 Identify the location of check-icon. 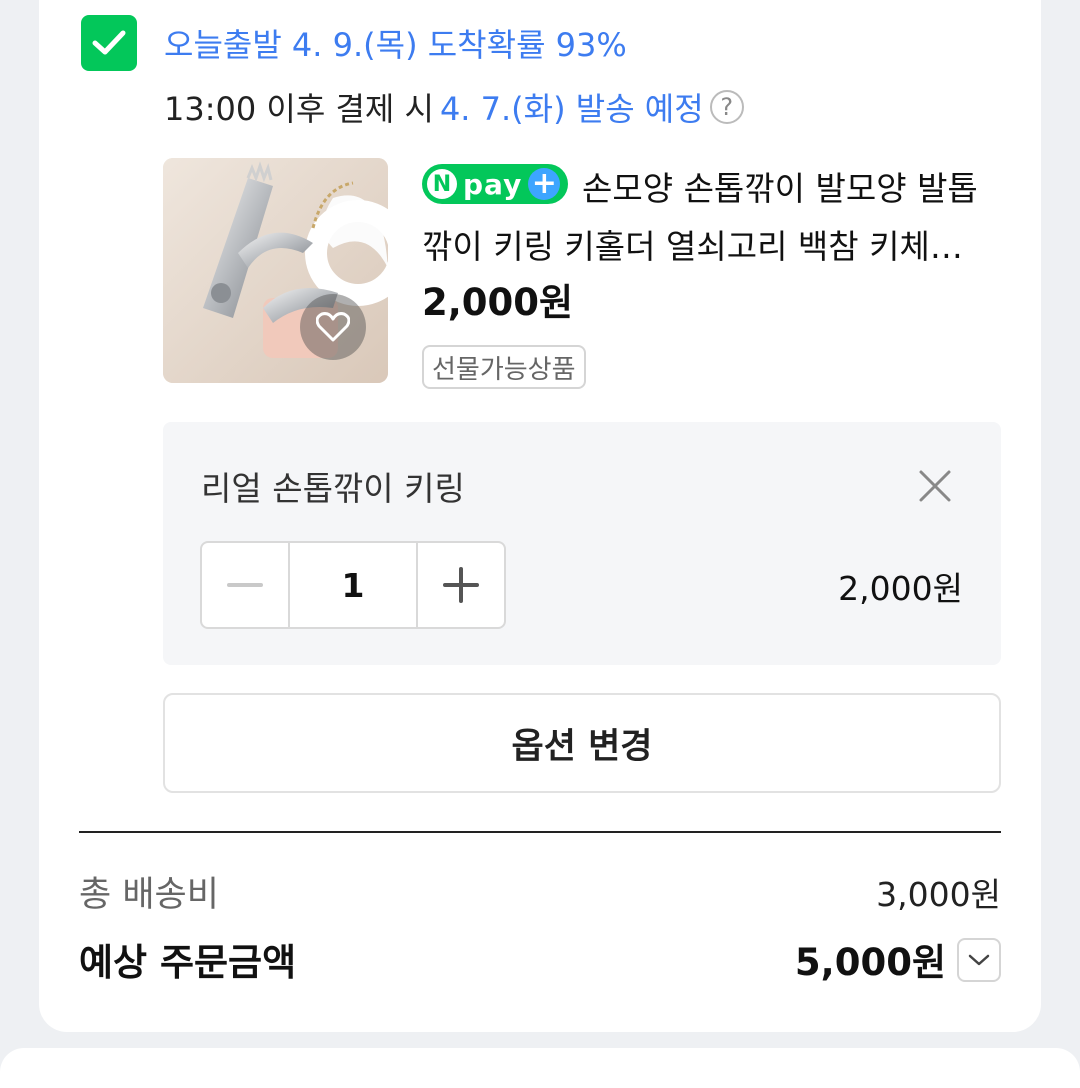
(109, 42).